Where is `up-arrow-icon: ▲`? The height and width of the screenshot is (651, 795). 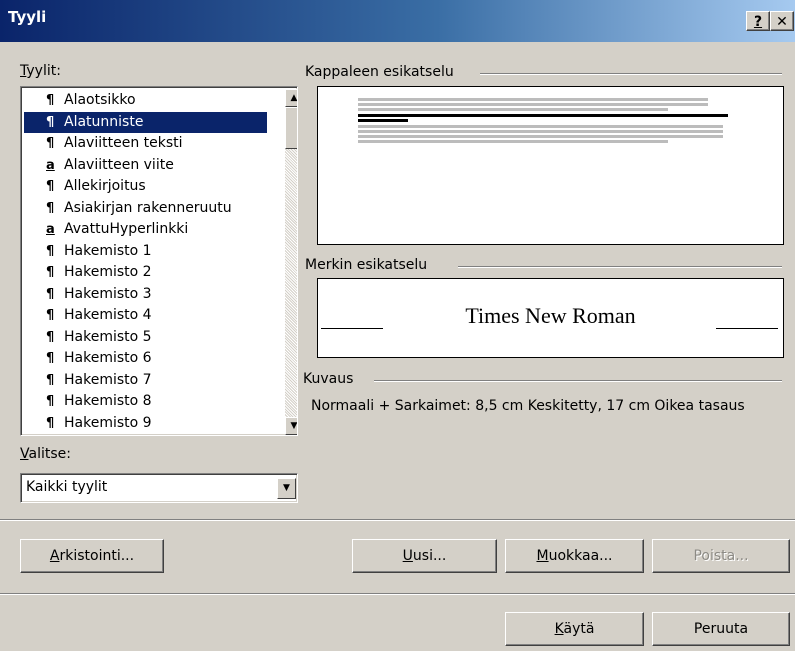
up-arrow-icon: ▲ is located at coordinates (294, 98).